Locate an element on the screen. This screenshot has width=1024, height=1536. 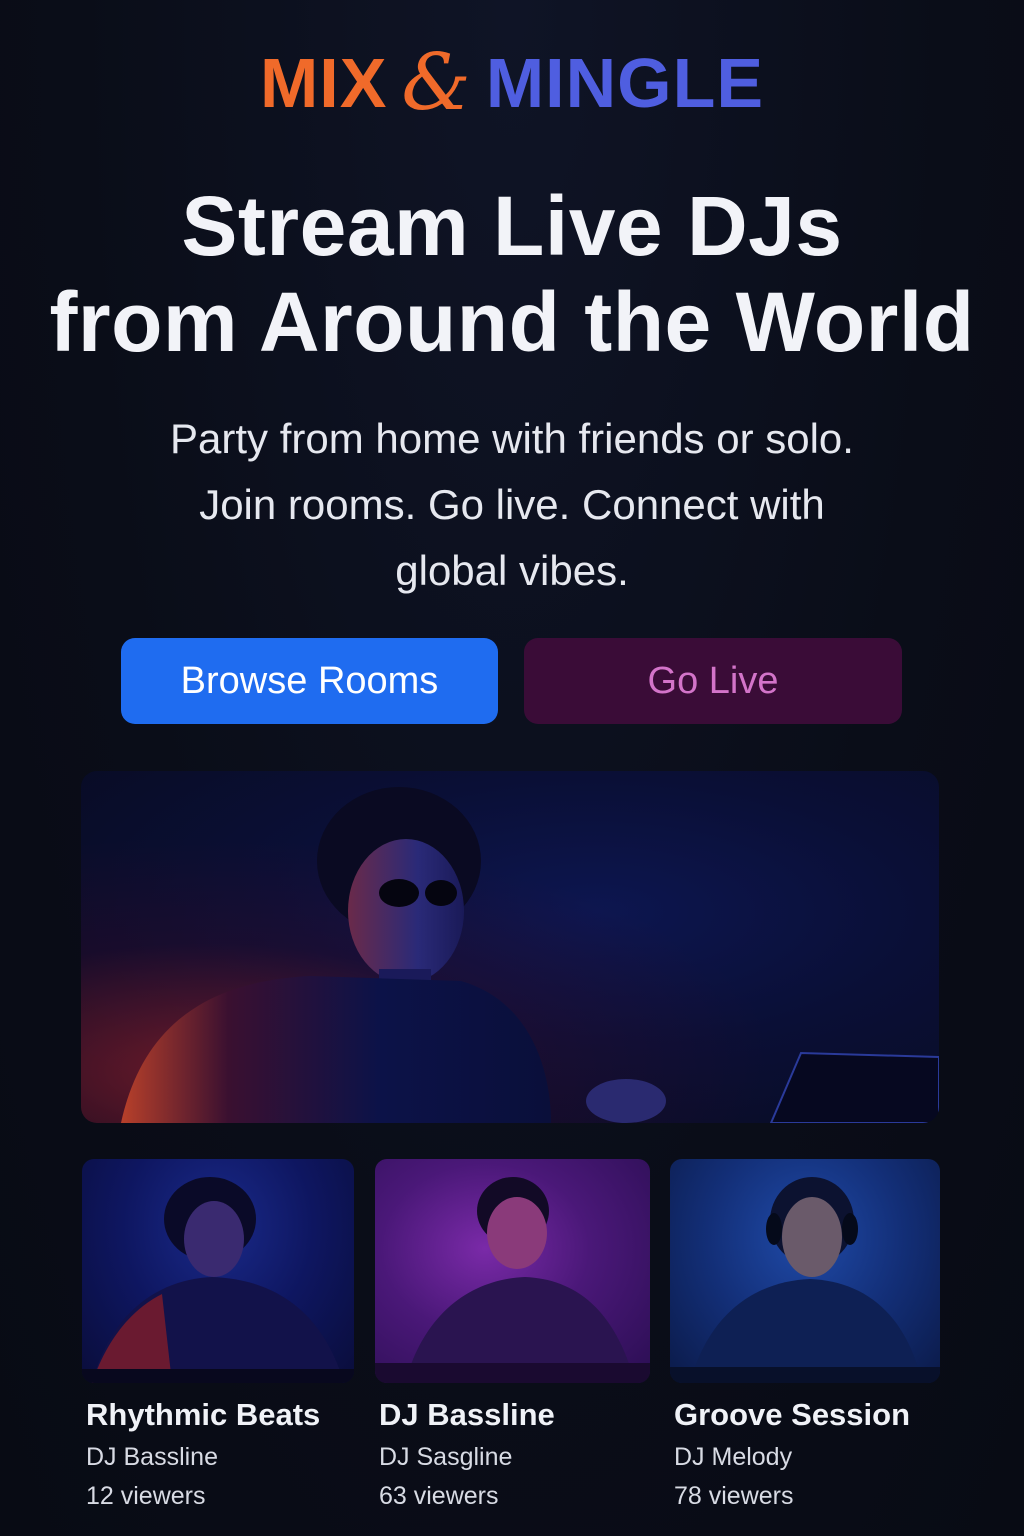
browse-rooms-button: Browse Rooms is located at coordinates (309, 681).